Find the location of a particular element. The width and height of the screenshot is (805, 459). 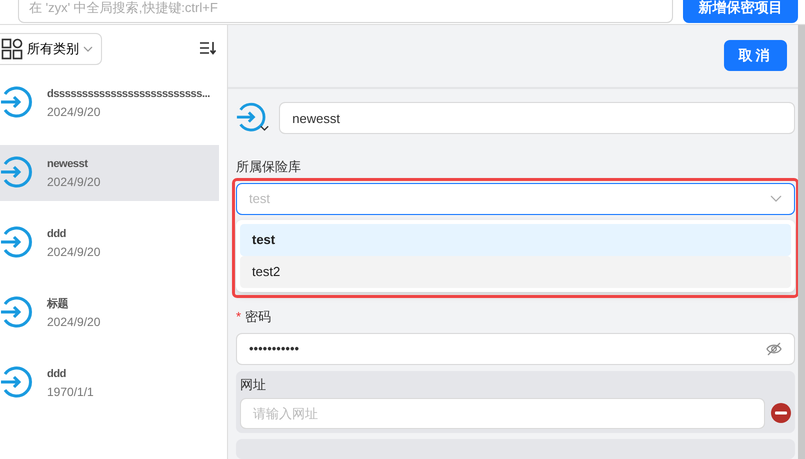

item-title: 标题 is located at coordinates (58, 304).